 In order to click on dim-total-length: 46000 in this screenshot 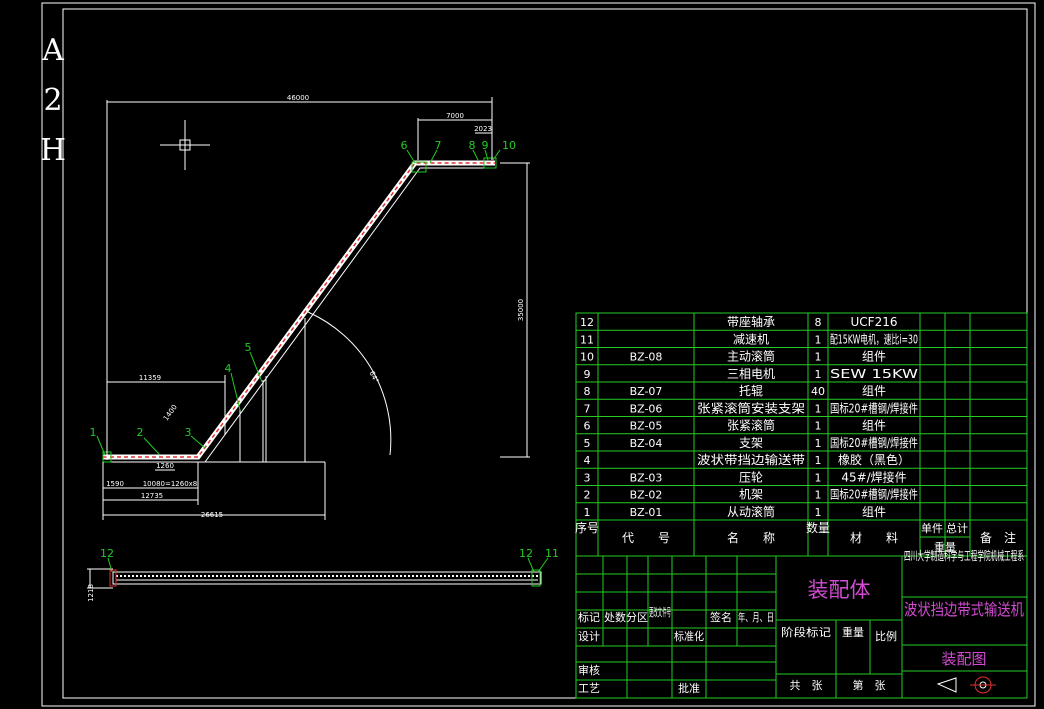, I will do `click(298, 98)`.